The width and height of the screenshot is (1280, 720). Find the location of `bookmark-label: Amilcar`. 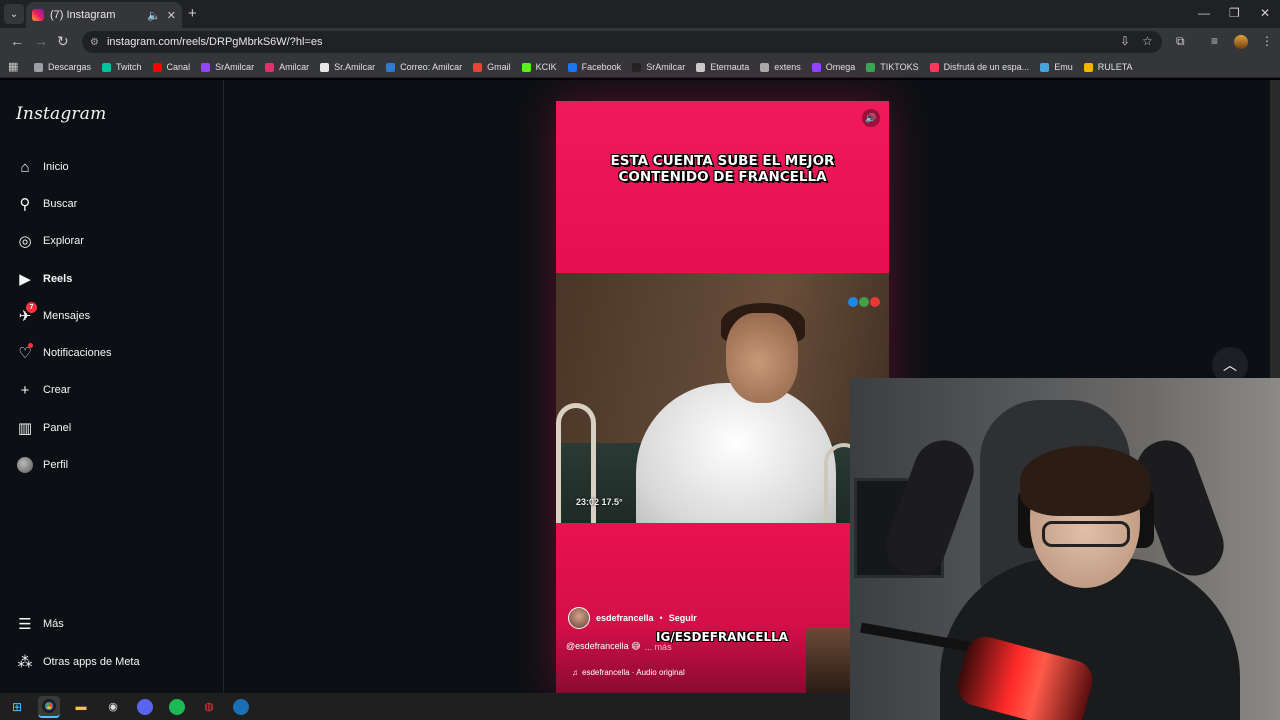

bookmark-label: Amilcar is located at coordinates (294, 67).